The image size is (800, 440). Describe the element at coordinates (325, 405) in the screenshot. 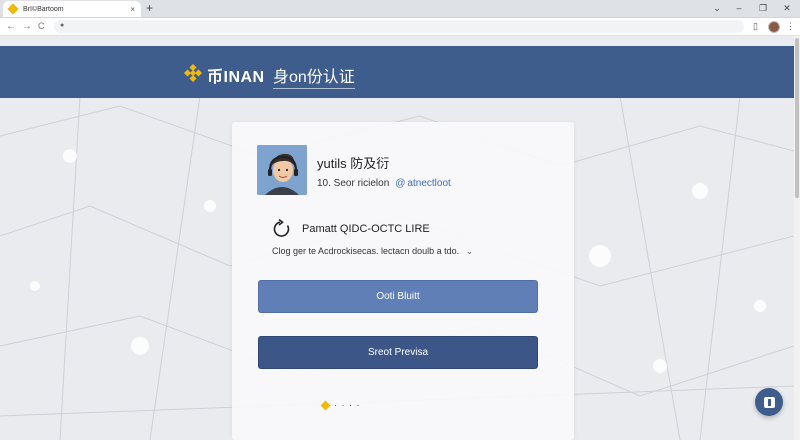

I see `footer-logo-icon` at that location.